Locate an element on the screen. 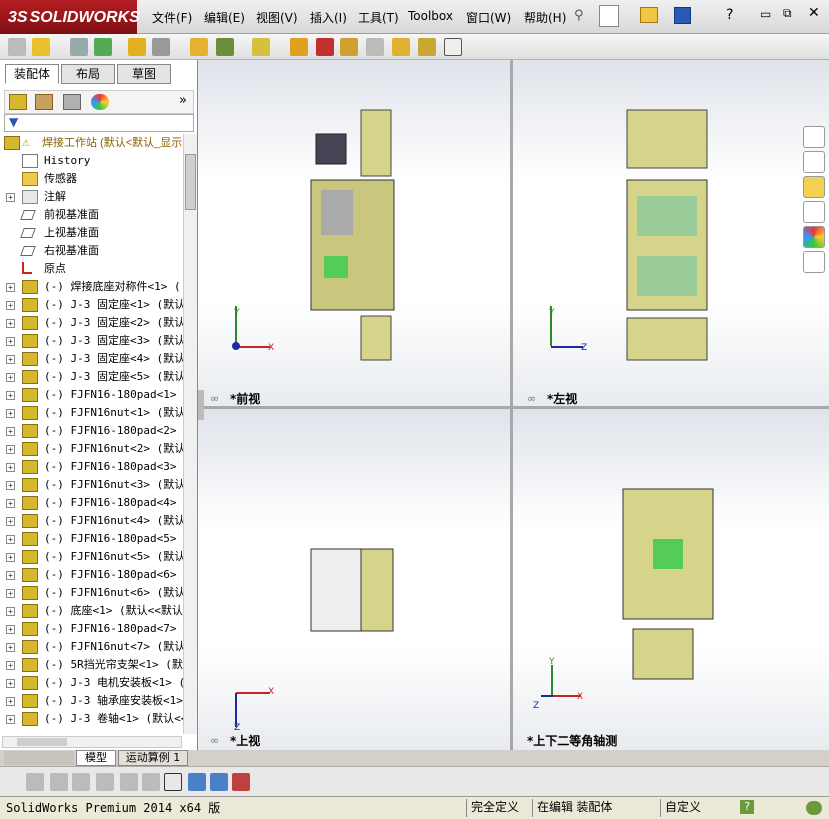  expand-panel-icon: » is located at coordinates (183, 100).